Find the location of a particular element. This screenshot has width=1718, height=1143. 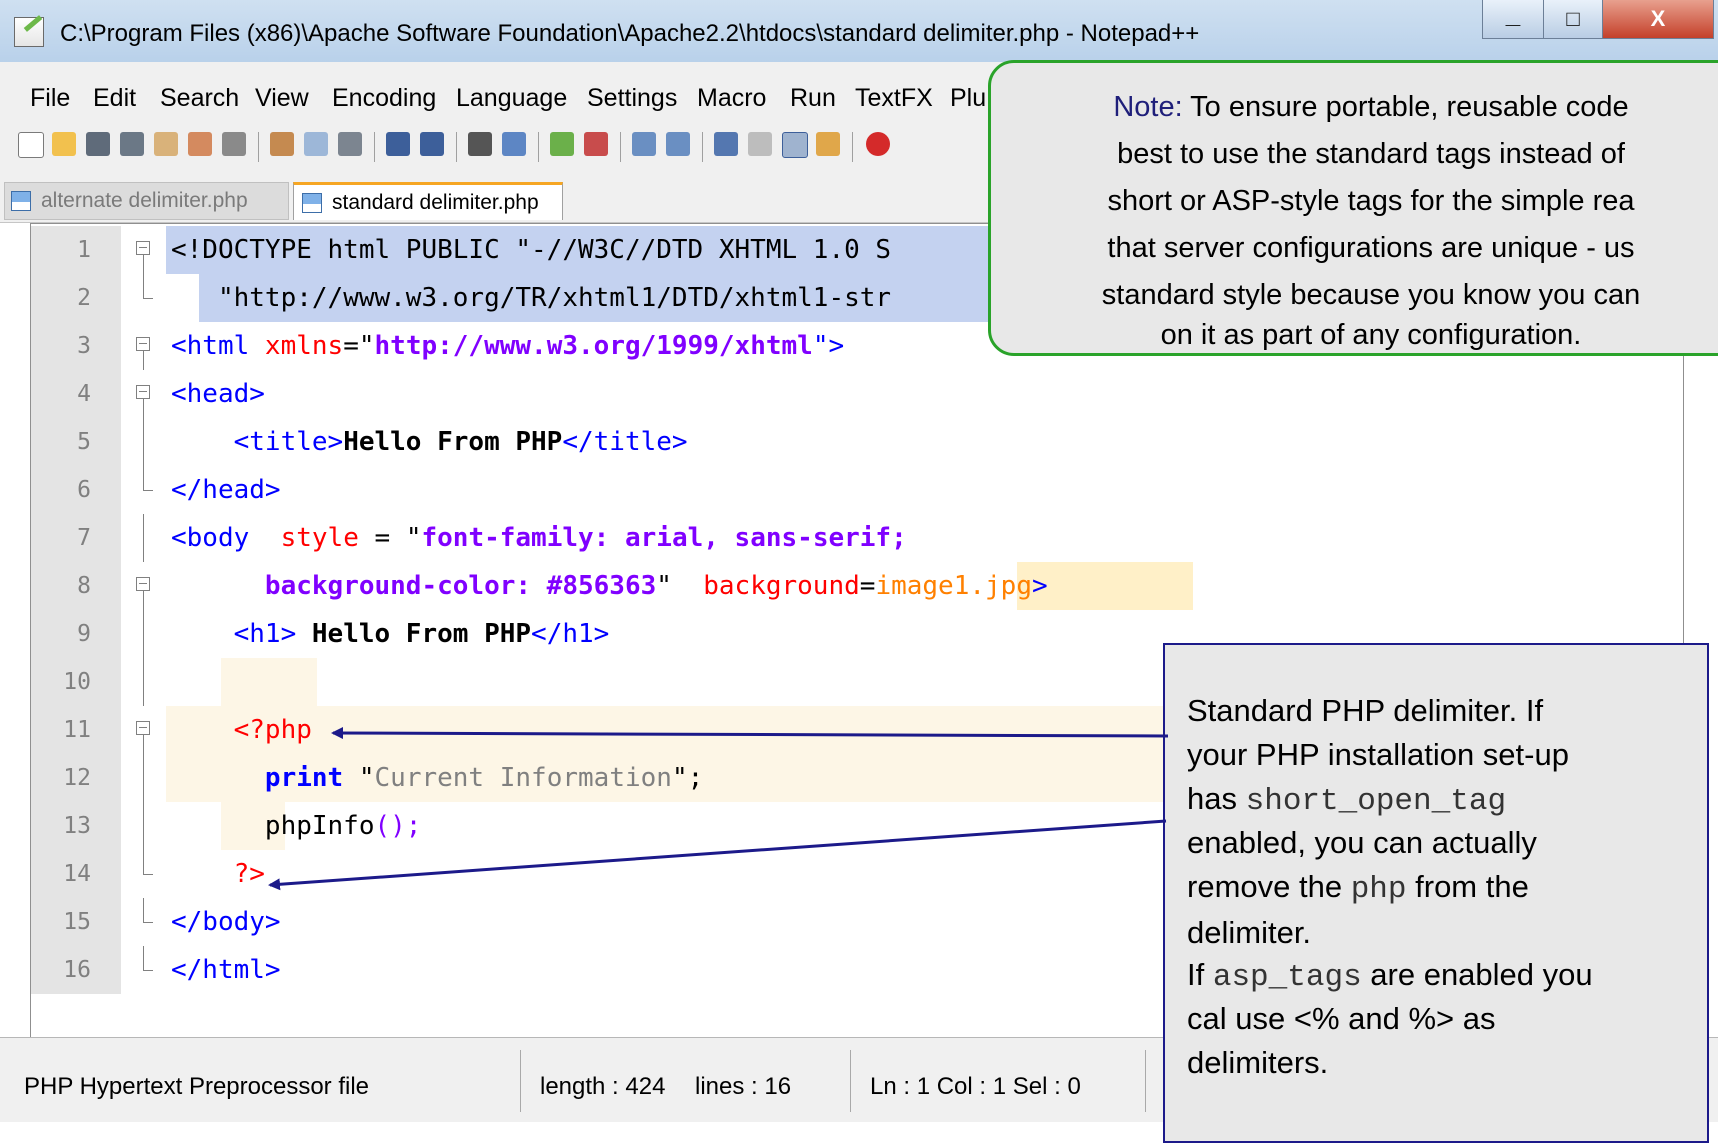

indent-guide-icon is located at coordinates (795, 145).